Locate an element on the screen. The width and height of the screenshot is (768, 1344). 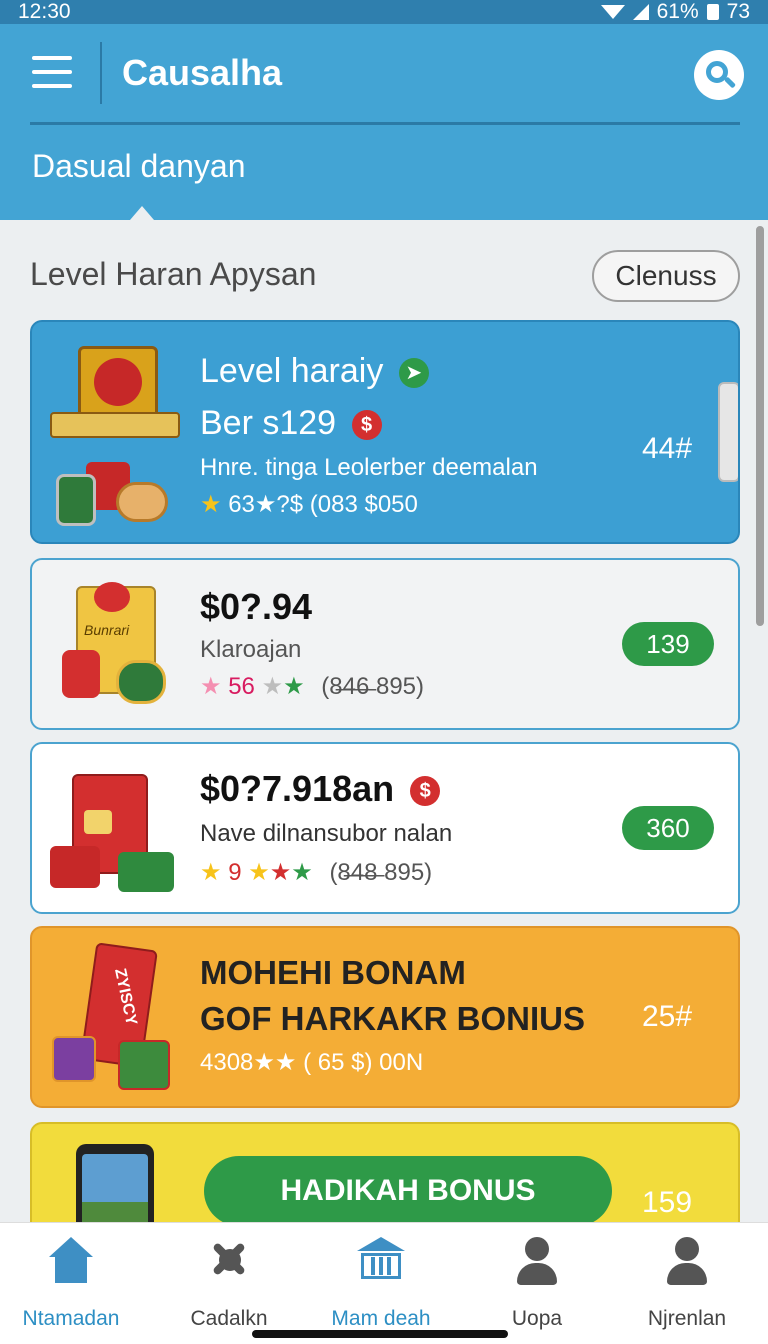
card-rating: 4308★★ ( 65 $) 00N is located at coordinates (312, 1062).